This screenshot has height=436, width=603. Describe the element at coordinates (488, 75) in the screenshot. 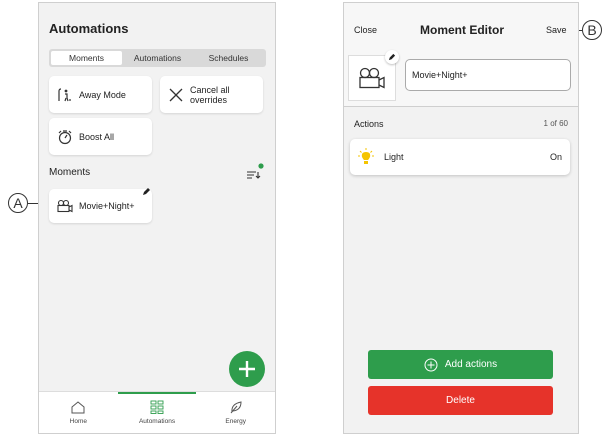

I see `moment-name-input: Movie+Night+` at that location.